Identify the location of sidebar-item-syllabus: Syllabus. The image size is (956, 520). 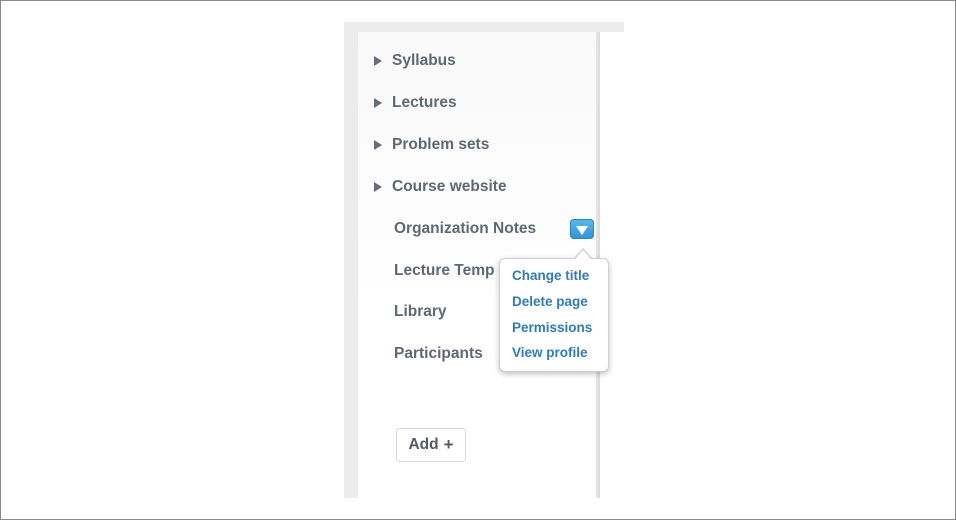
(415, 61).